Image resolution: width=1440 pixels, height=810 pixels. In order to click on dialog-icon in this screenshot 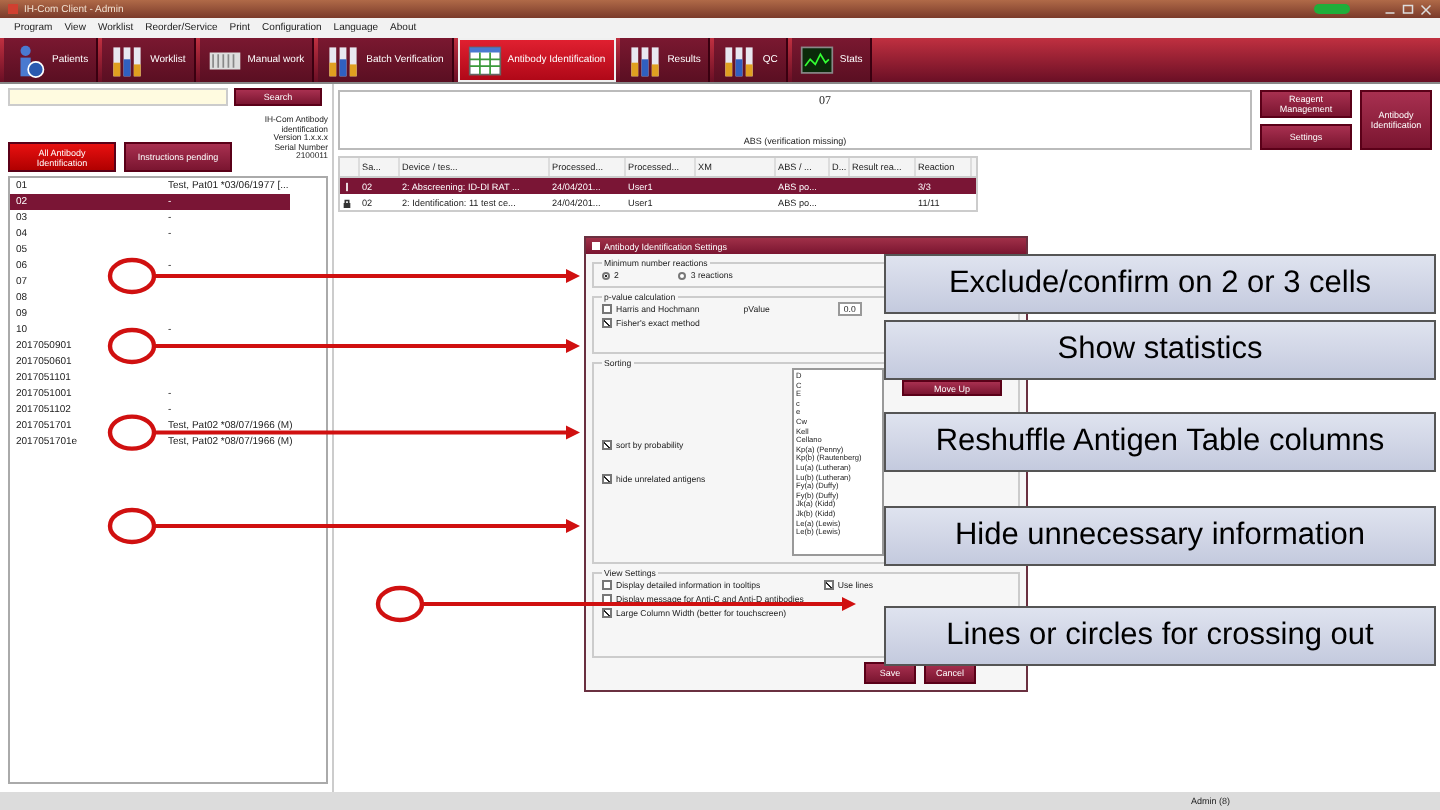, I will do `click(596, 246)`.